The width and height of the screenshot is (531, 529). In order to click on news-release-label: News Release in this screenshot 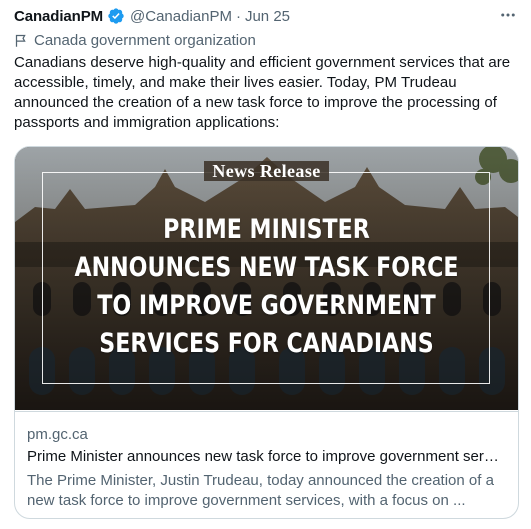, I will do `click(266, 171)`.